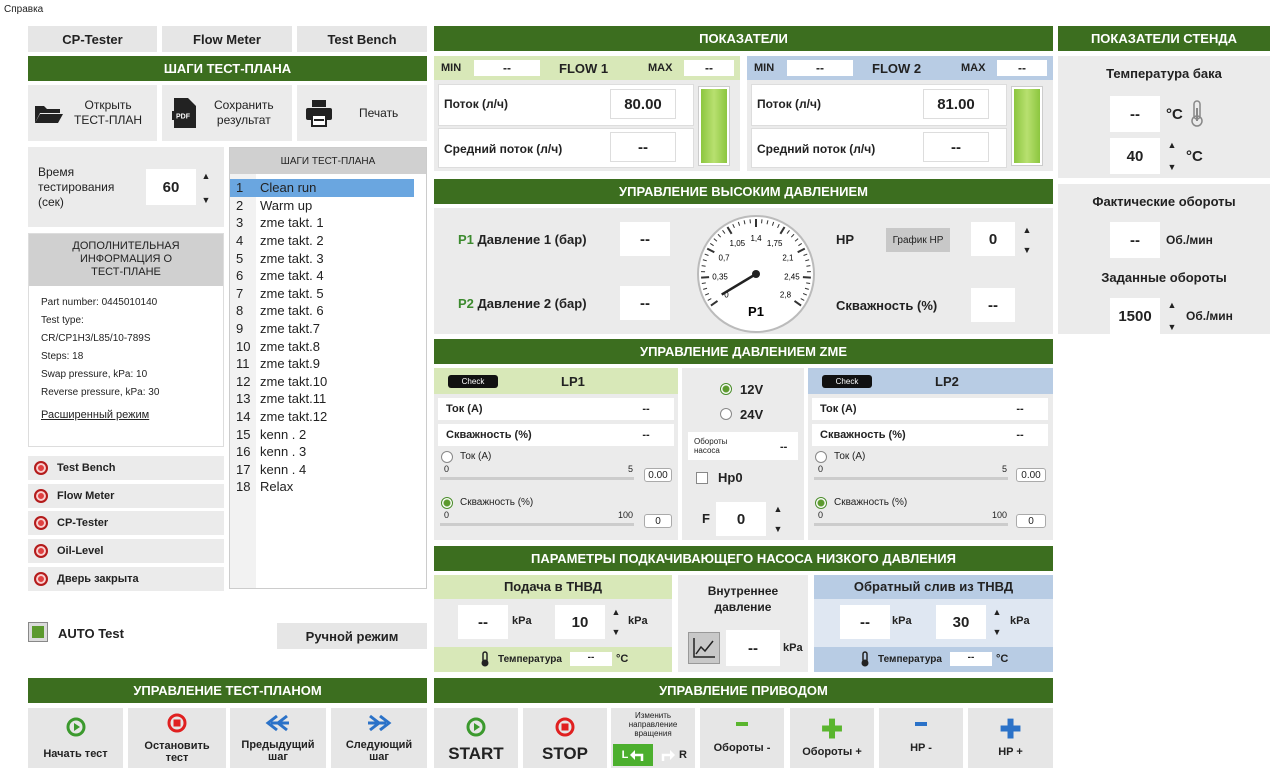 This screenshot has width=1280, height=780. Describe the element at coordinates (778, 519) in the screenshot. I see `f-stepper: ▲ ▼` at that location.